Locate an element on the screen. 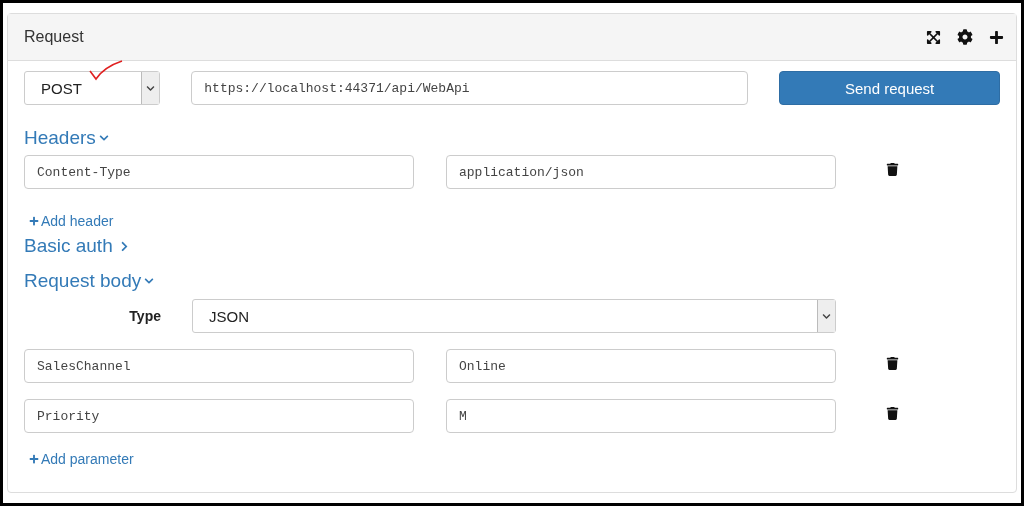 The image size is (1024, 506). method-select: POST is located at coordinates (92, 88).